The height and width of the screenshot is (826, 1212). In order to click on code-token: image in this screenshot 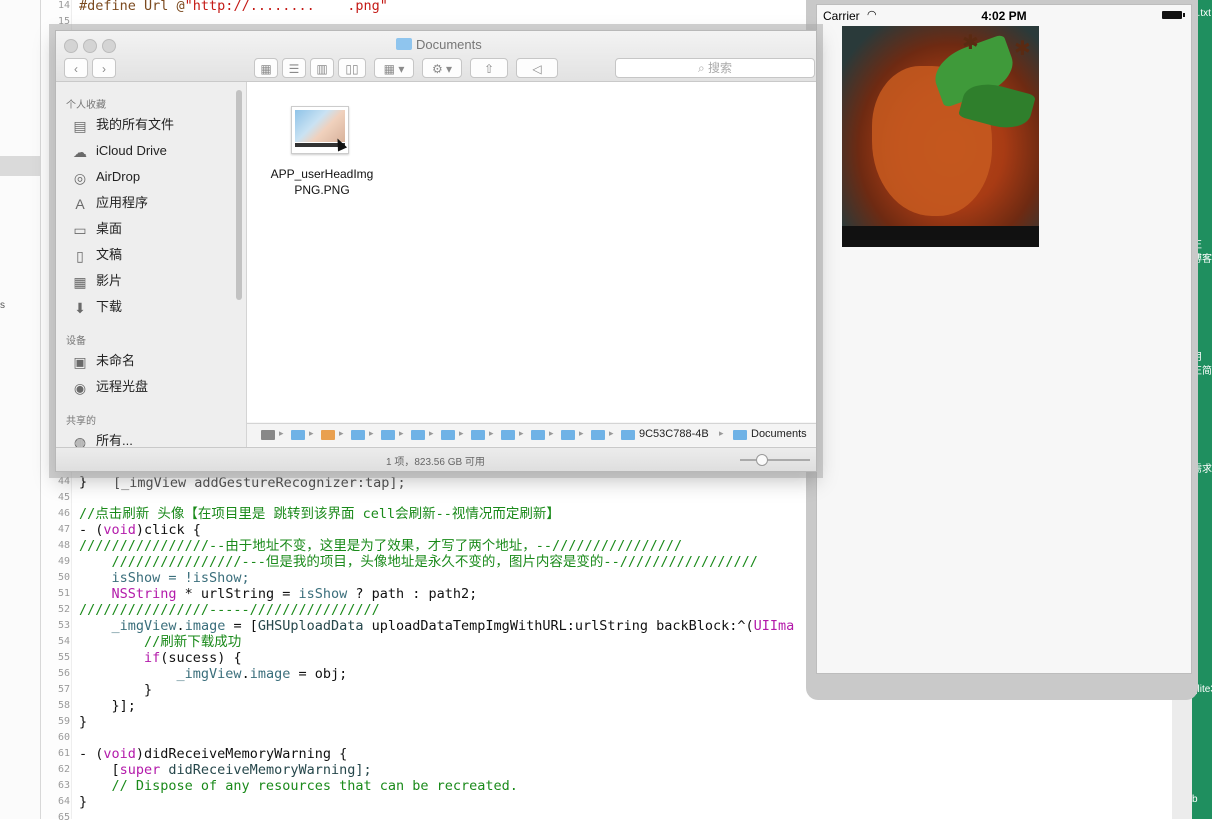, I will do `click(270, 674)`.